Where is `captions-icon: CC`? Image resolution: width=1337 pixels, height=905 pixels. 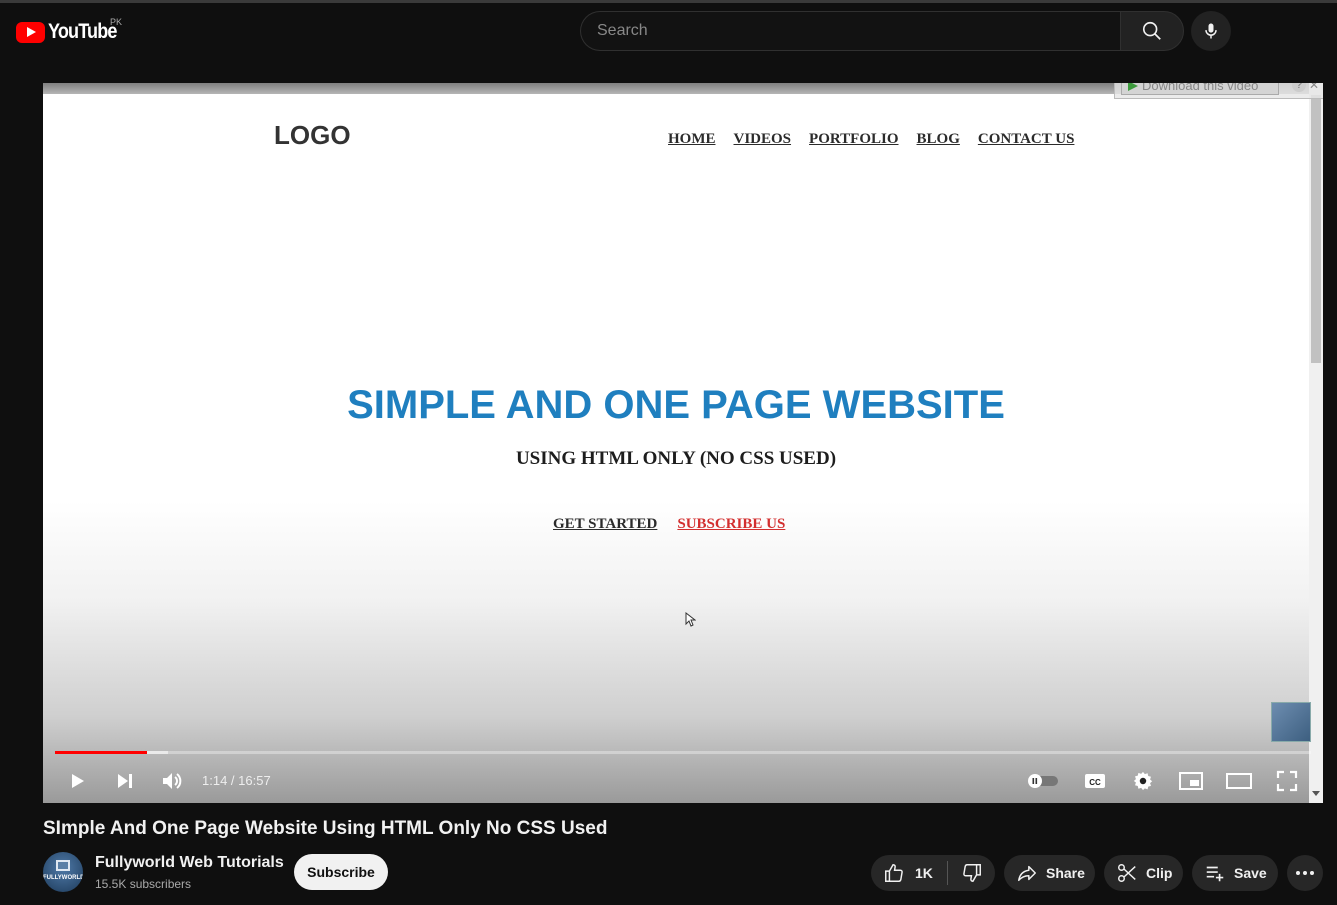
captions-icon: CC is located at coordinates (1095, 781).